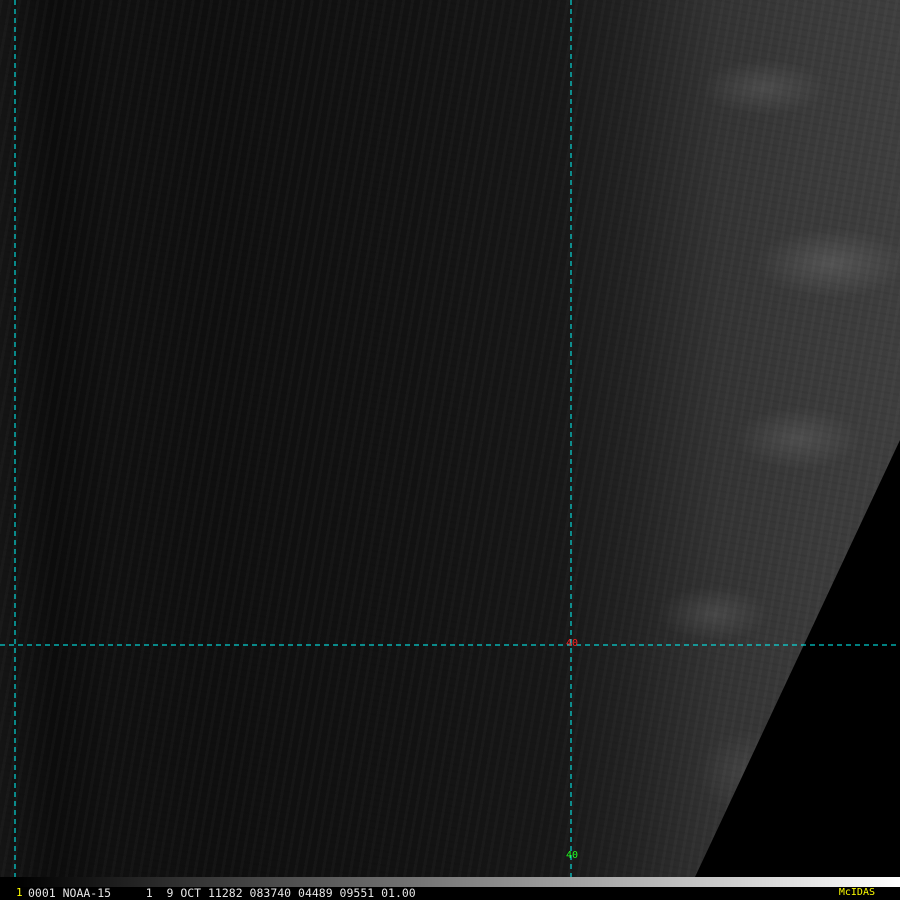  I want to click on latitude-label: 40, so click(572, 643).